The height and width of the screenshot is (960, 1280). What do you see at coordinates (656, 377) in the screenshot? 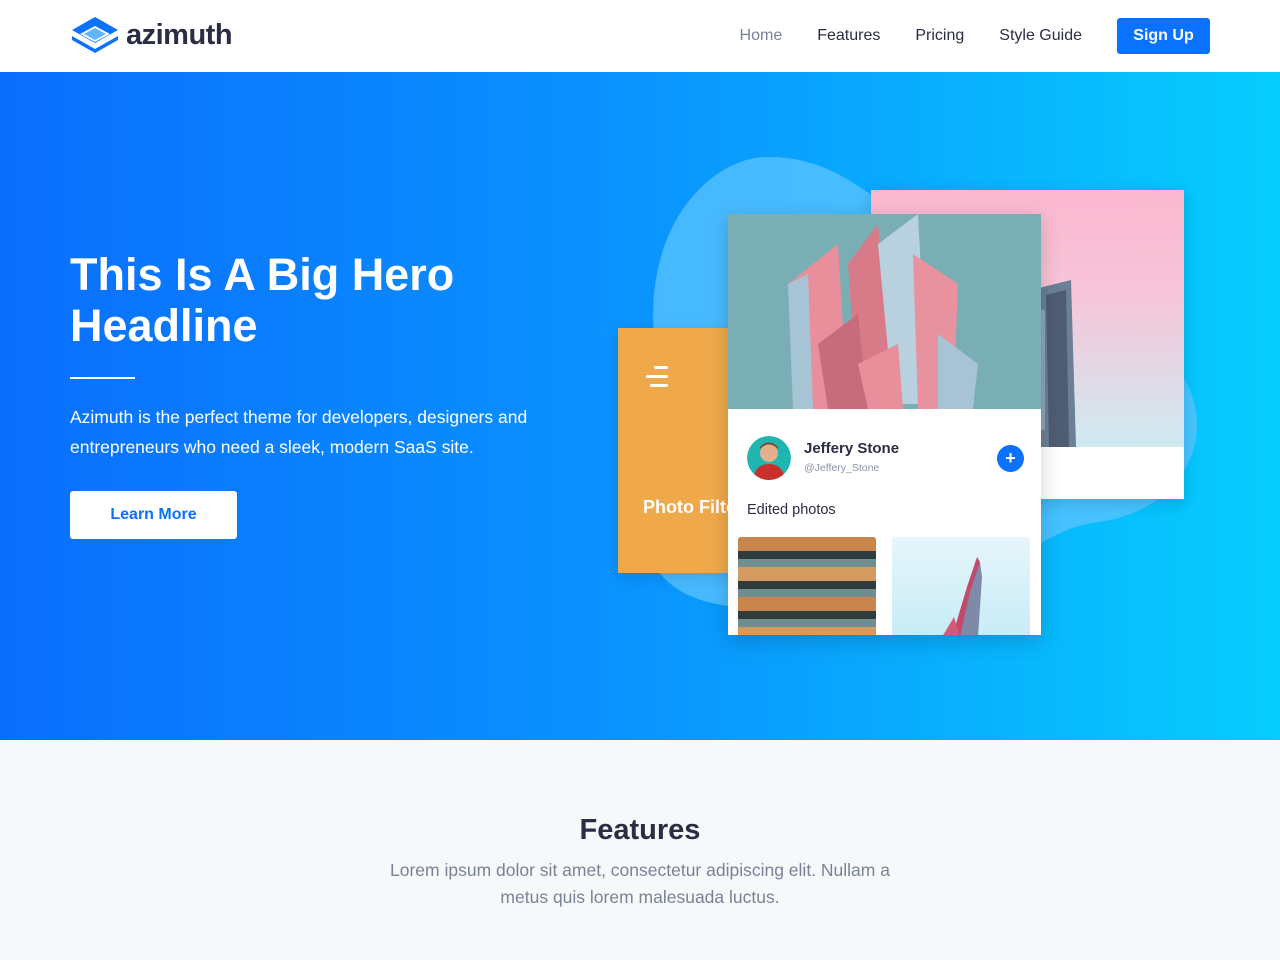
I see `menu-lines-icon` at bounding box center [656, 377].